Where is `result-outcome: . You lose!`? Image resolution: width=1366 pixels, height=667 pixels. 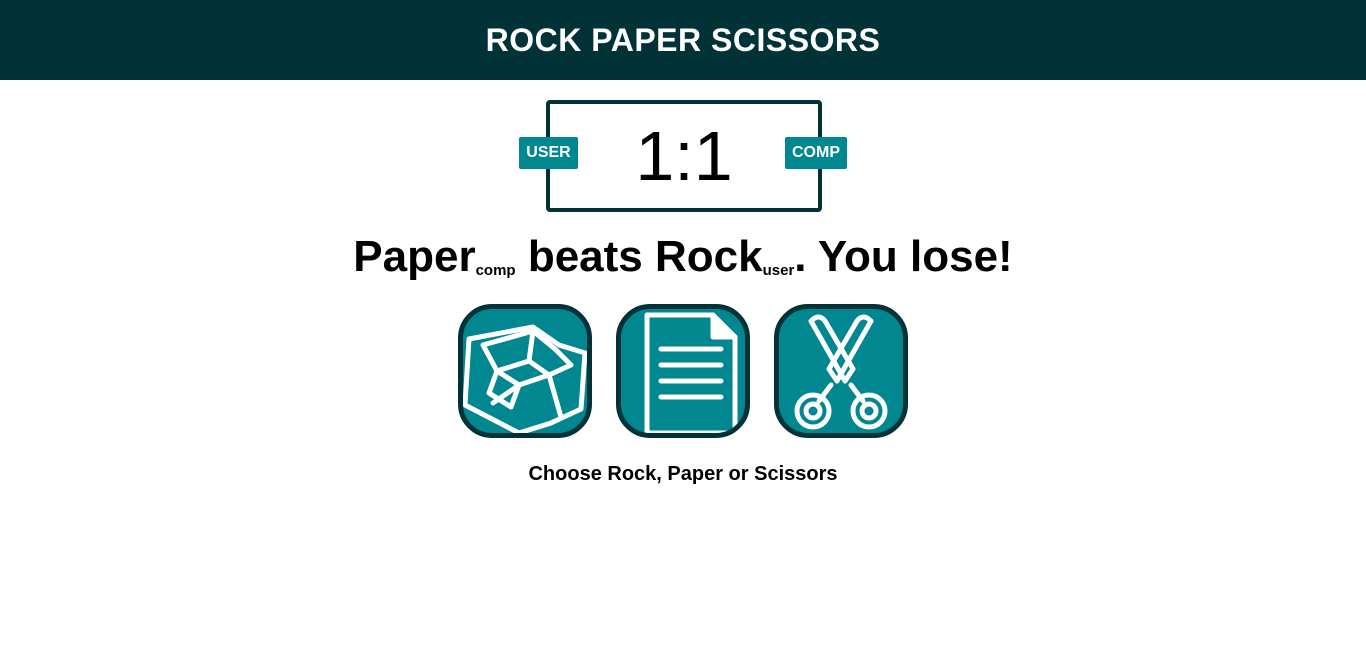 result-outcome: . You lose! is located at coordinates (903, 256).